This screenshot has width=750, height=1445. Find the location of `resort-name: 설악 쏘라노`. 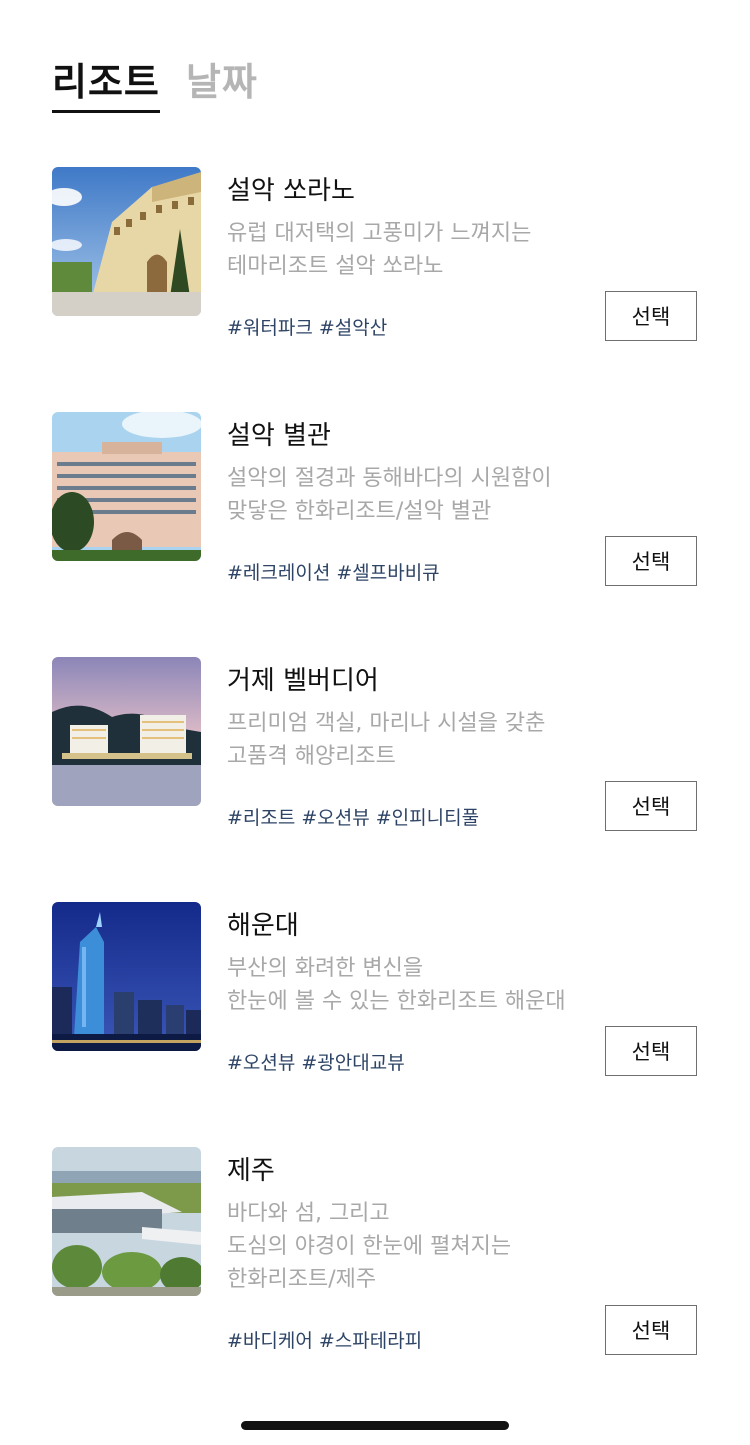

resort-name: 설악 쏘라노 is located at coordinates (291, 191).